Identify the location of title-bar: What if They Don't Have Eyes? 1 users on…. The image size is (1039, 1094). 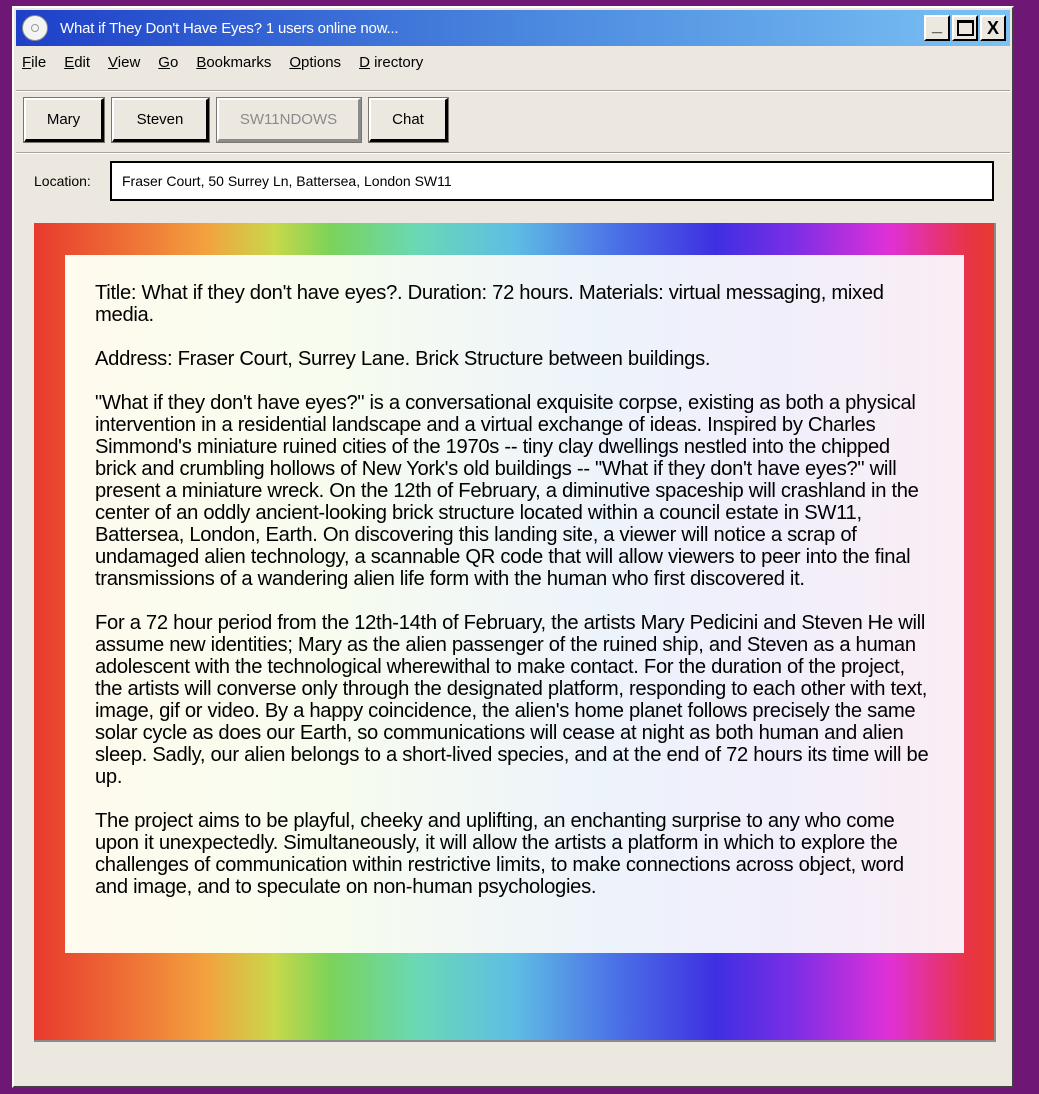
(513, 28).